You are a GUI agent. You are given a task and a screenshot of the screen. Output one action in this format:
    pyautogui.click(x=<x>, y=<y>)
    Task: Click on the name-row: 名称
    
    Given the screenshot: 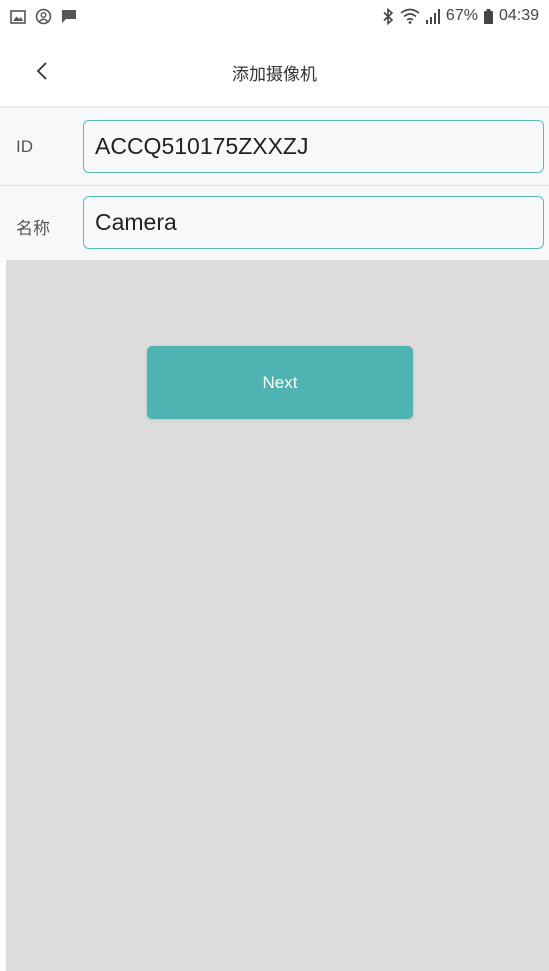 What is the action you would take?
    pyautogui.click(x=274, y=223)
    